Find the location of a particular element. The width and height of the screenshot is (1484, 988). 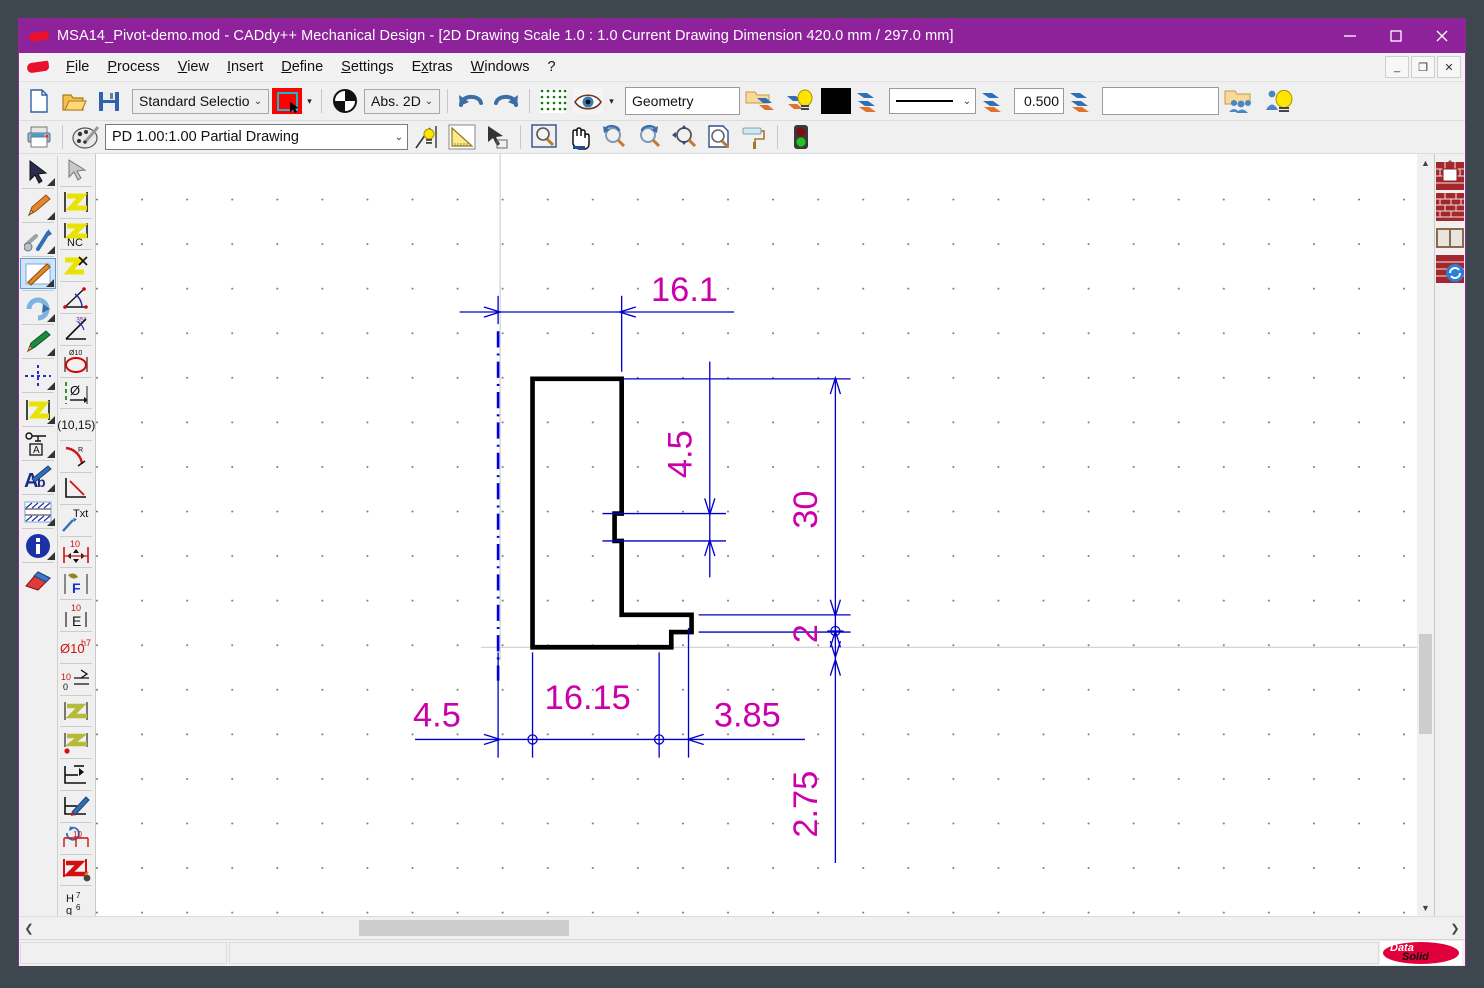

scroll-right-arrow-icon: ❯ is located at coordinates (1455, 928).